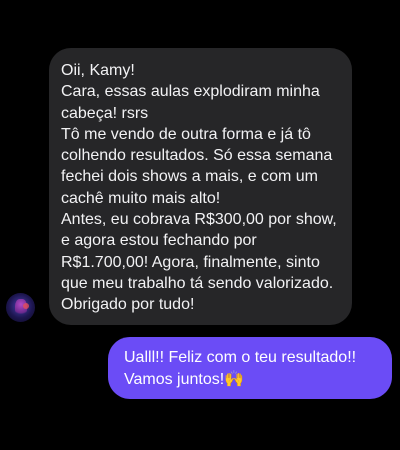 This screenshot has height=450, width=400. I want to click on sent-message-line-2: Vamos juntos!🙌, so click(251, 379).